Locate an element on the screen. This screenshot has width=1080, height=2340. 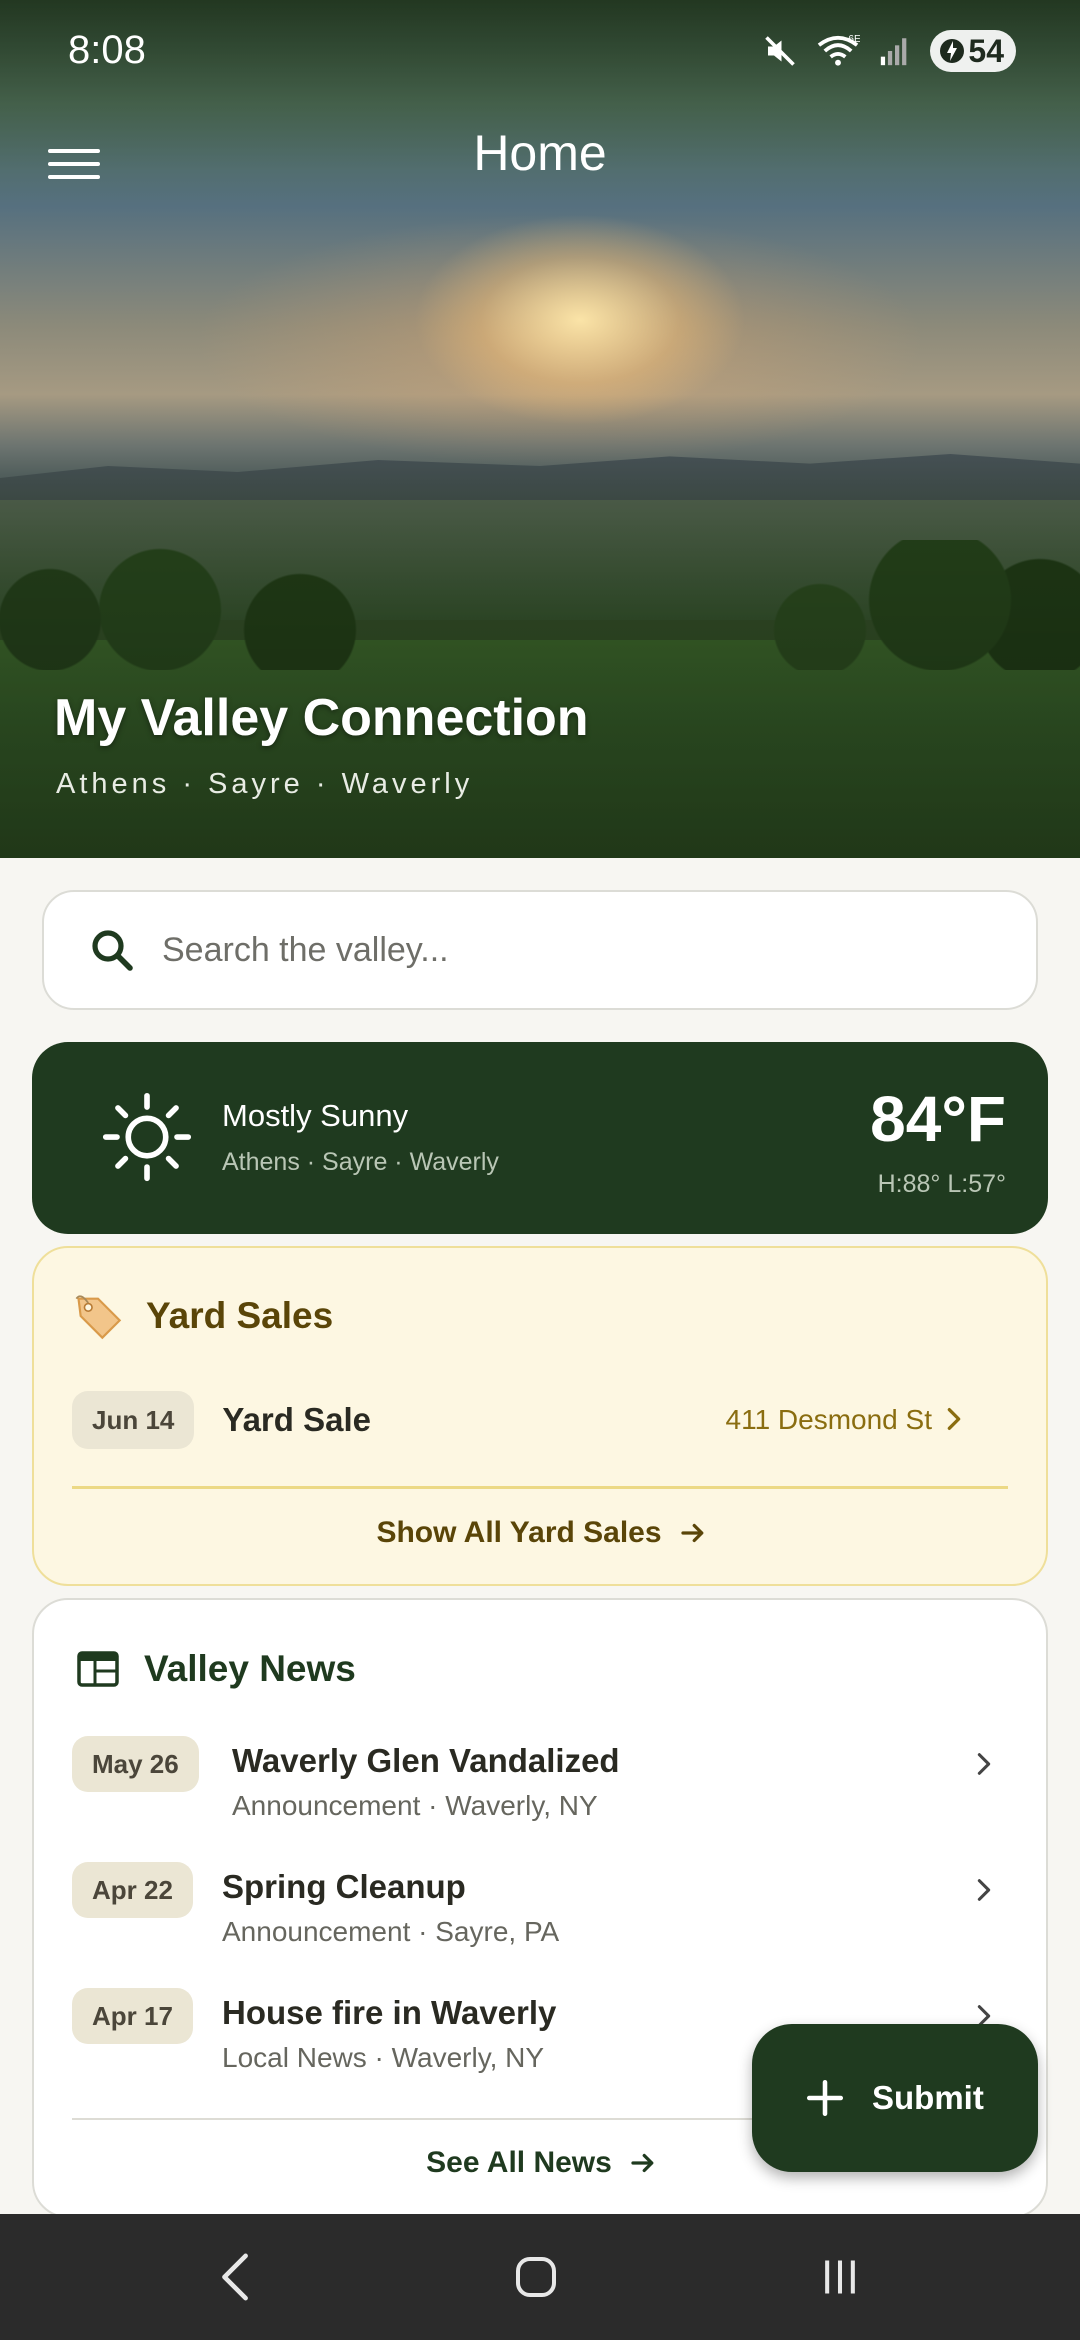
page-title: Home is located at coordinates (540, 153).